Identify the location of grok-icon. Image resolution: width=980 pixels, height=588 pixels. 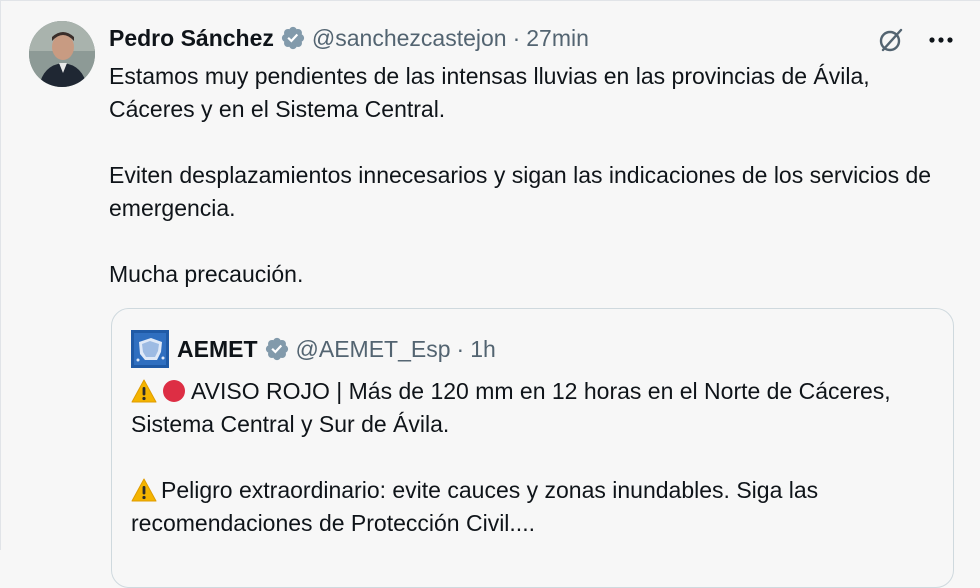
(891, 40).